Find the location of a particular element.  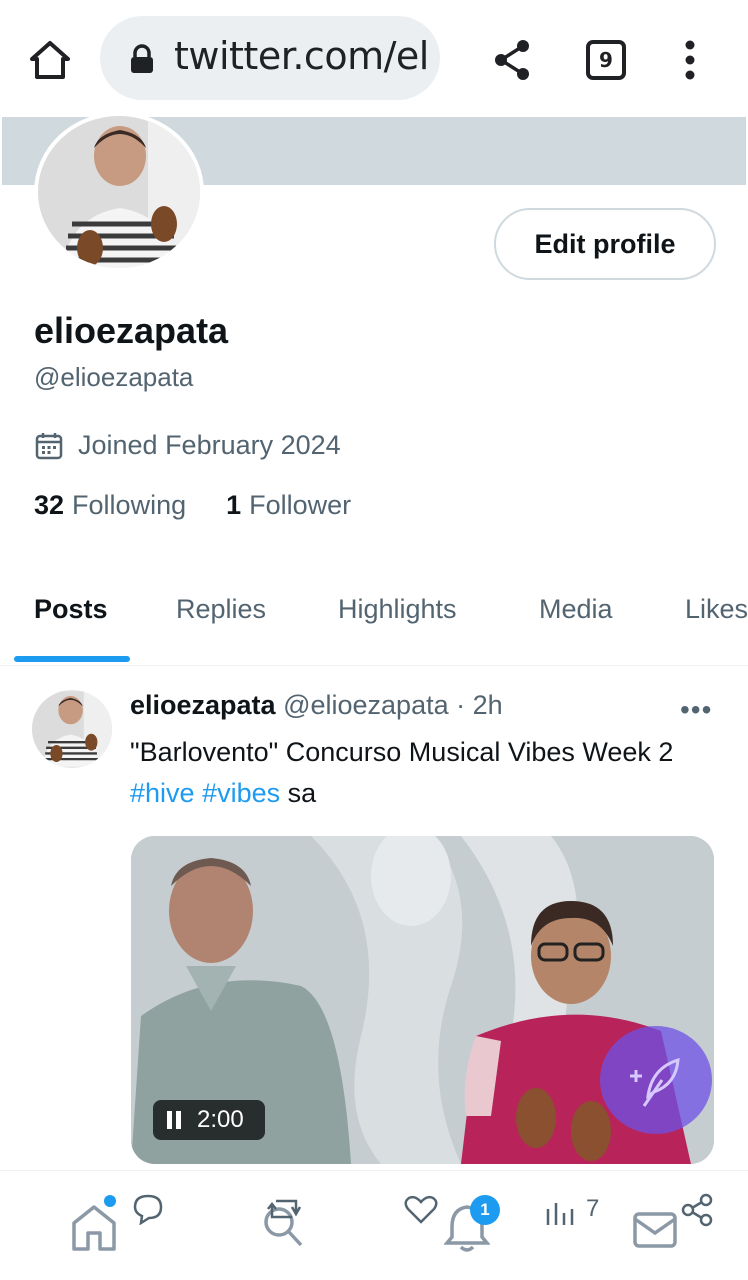

post-header: elioezapata @elioezapata · 2h is located at coordinates (316, 705).